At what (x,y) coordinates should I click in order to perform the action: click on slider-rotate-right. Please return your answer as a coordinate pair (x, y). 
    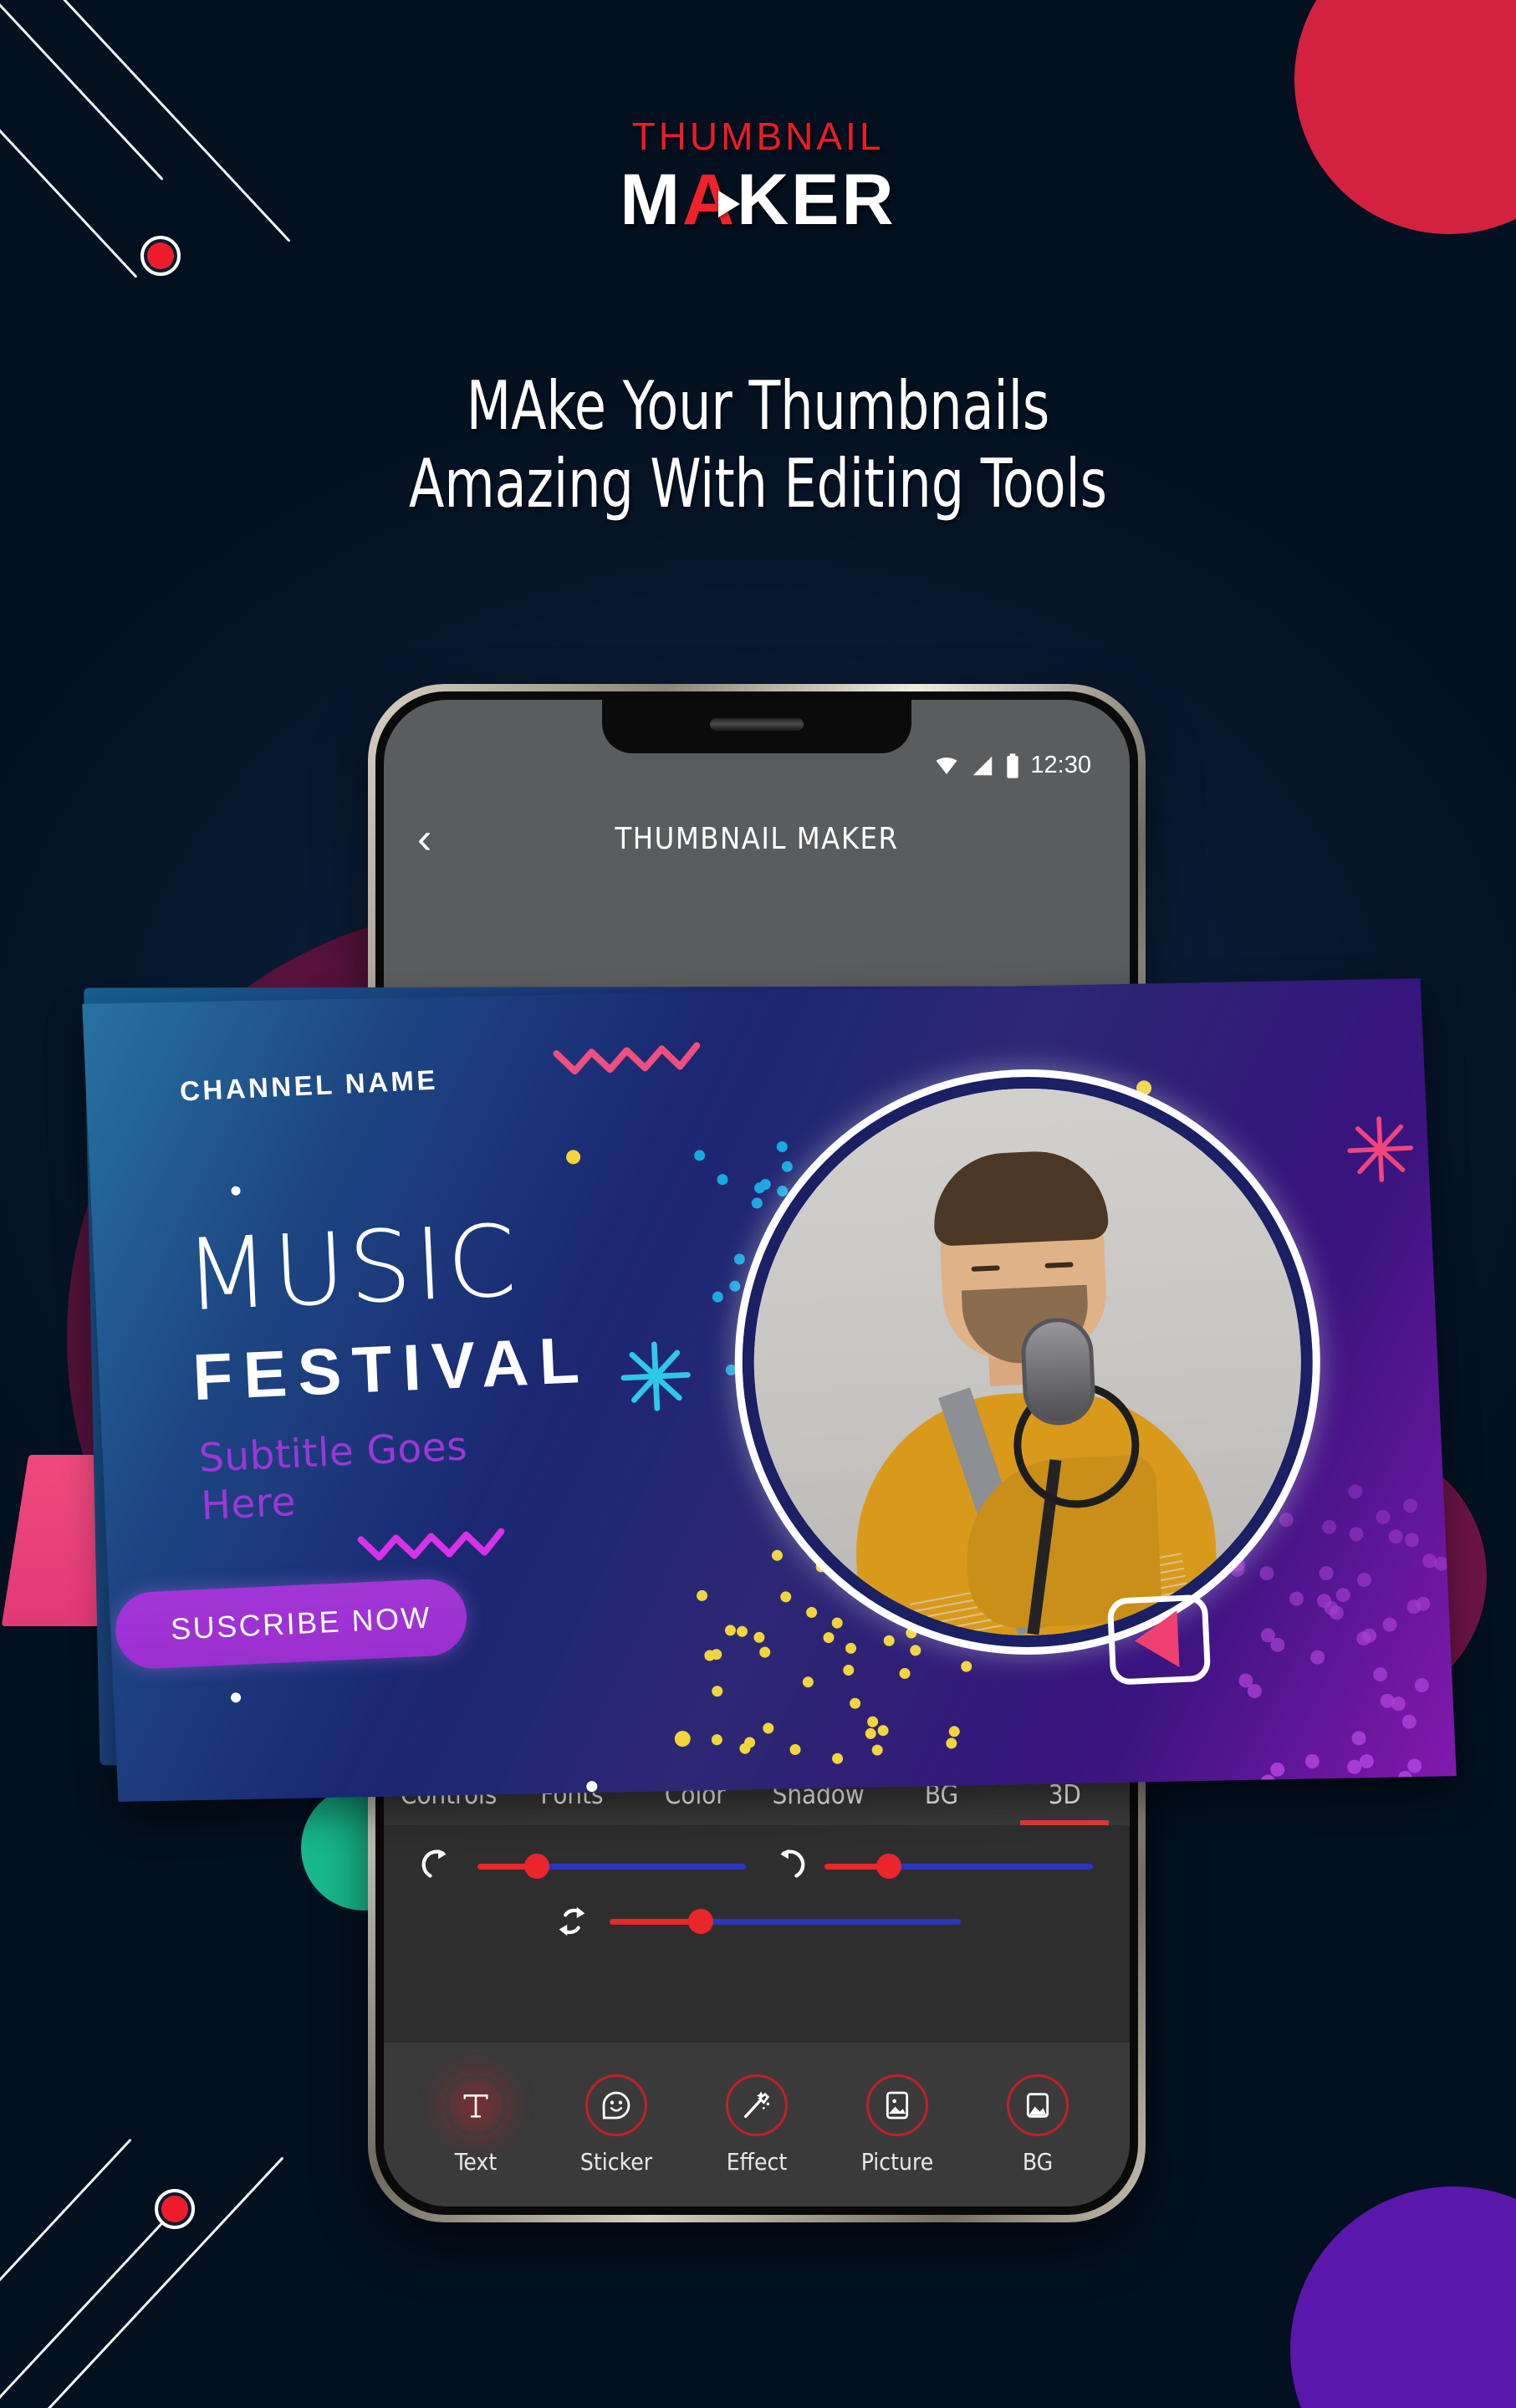
    Looking at the image, I should click on (583, 1866).